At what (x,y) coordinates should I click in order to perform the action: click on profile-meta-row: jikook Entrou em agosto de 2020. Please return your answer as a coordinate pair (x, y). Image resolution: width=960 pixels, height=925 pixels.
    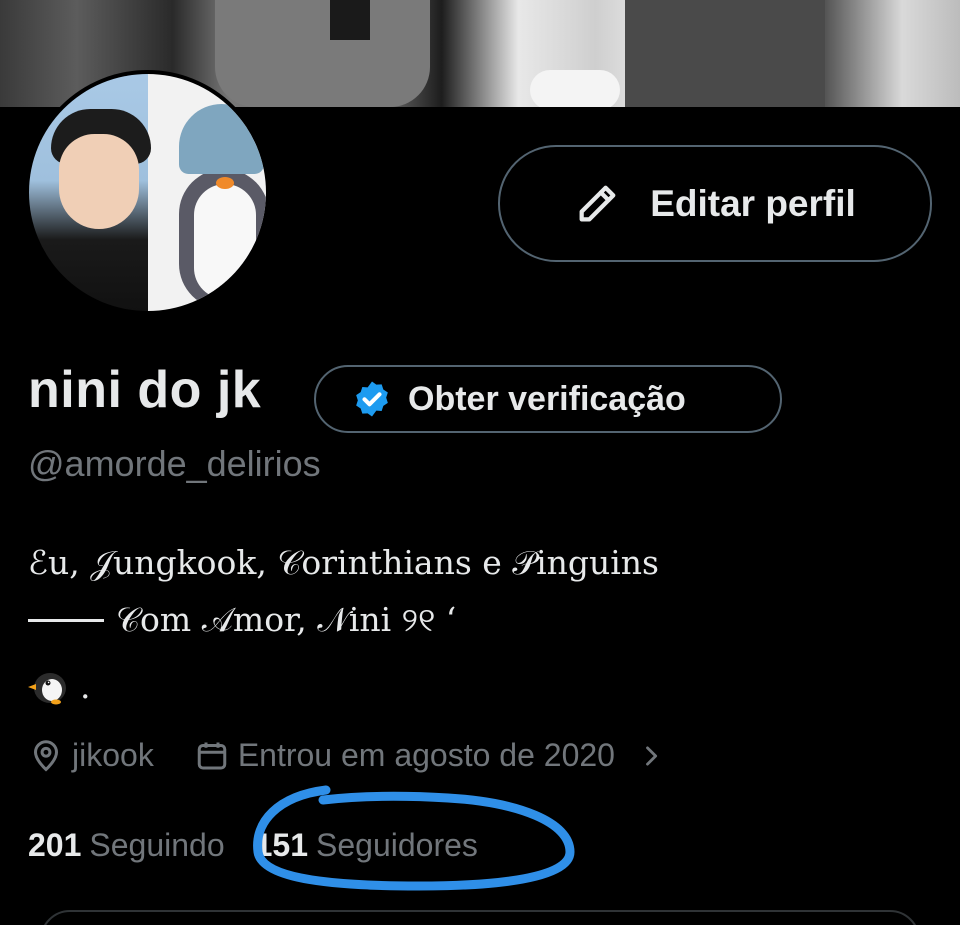
    Looking at the image, I should click on (346, 755).